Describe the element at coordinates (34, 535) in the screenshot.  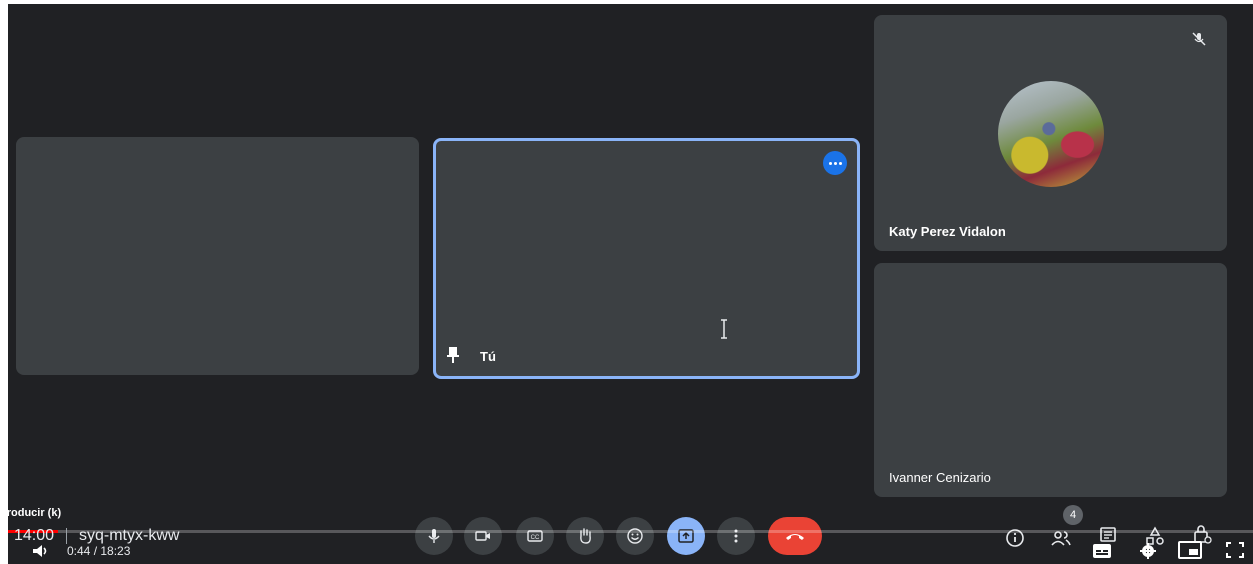
I see `meeting-time: 14:00` at that location.